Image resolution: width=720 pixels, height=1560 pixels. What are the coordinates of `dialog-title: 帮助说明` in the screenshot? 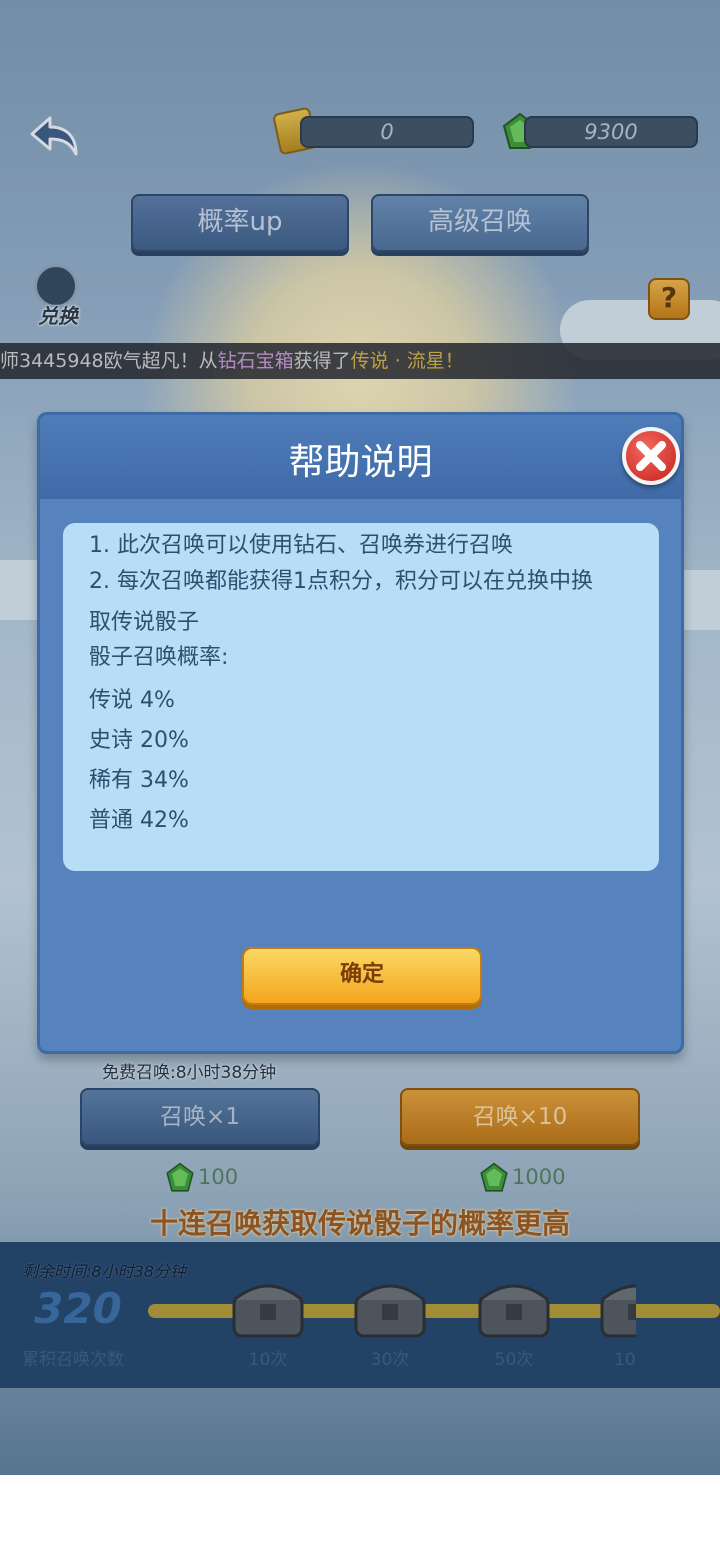 It's located at (360, 462).